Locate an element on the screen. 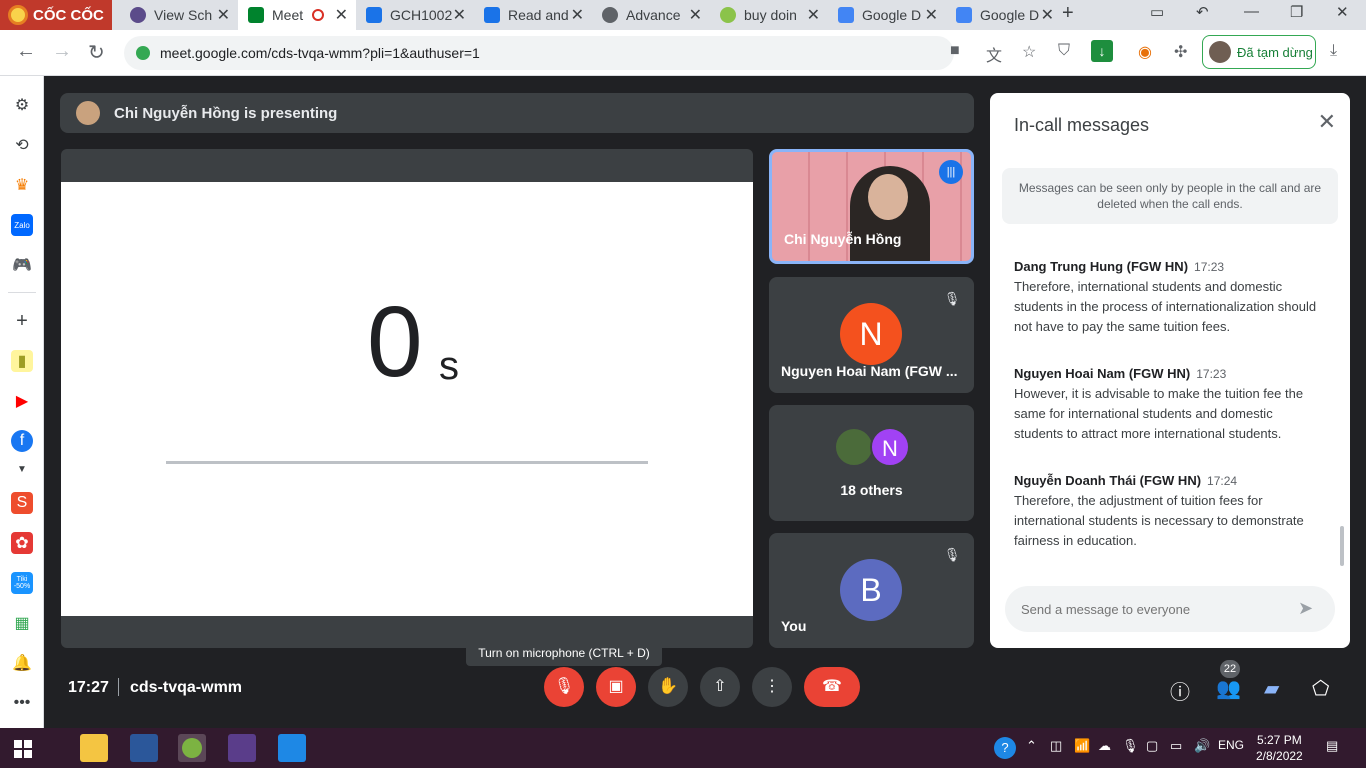 Image resolution: width=1366 pixels, height=768 pixels. presenting-text: Chi Nguyễn Hồng is presenting is located at coordinates (226, 113).